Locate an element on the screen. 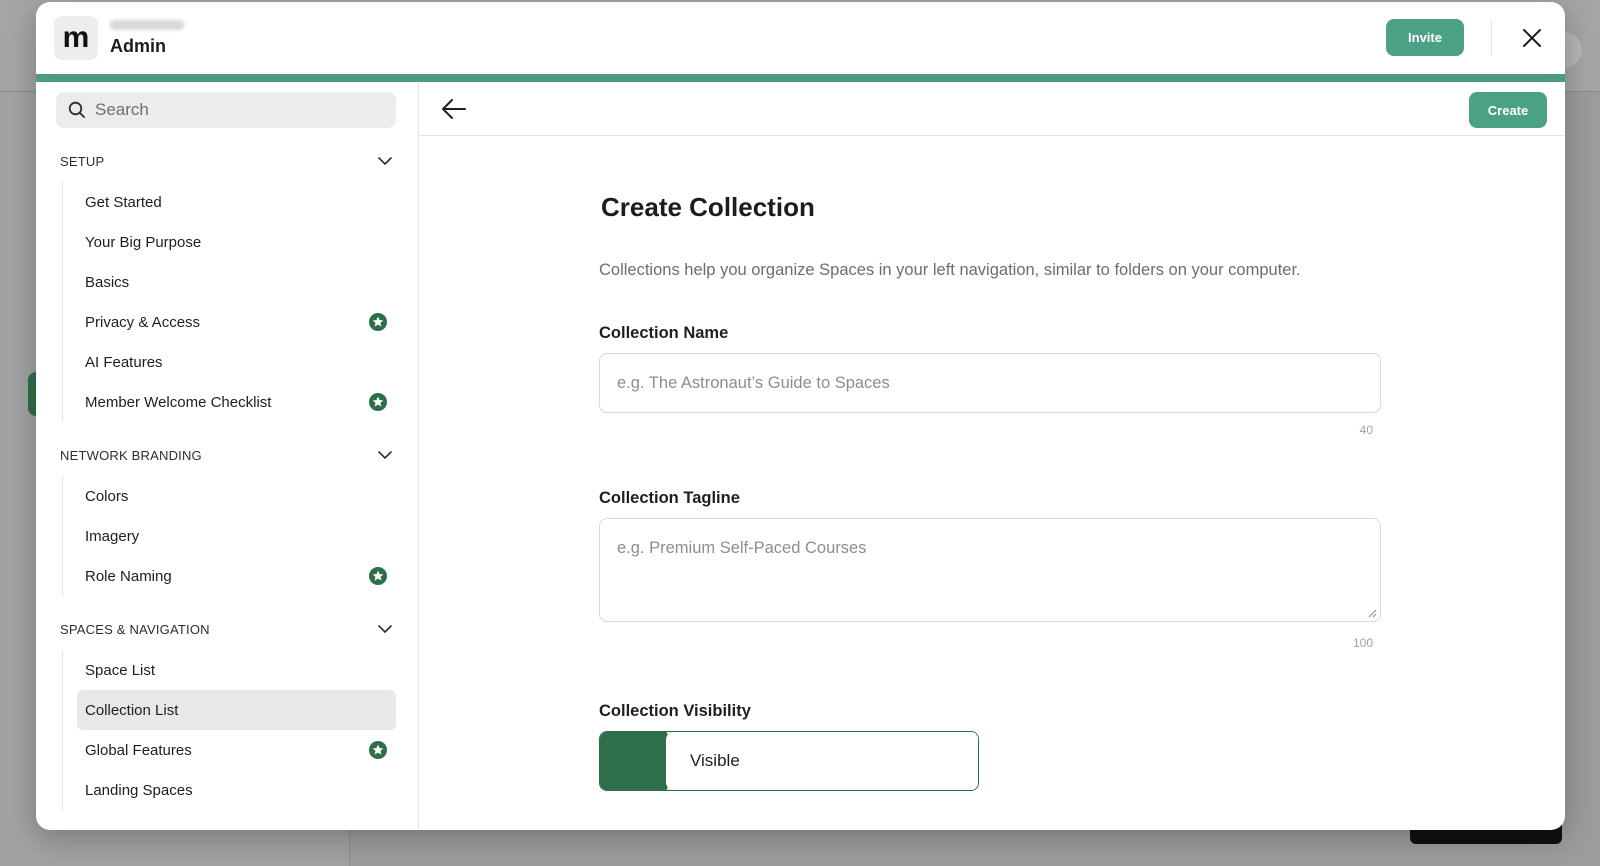  sidebar-item: AI Features is located at coordinates (236, 362).